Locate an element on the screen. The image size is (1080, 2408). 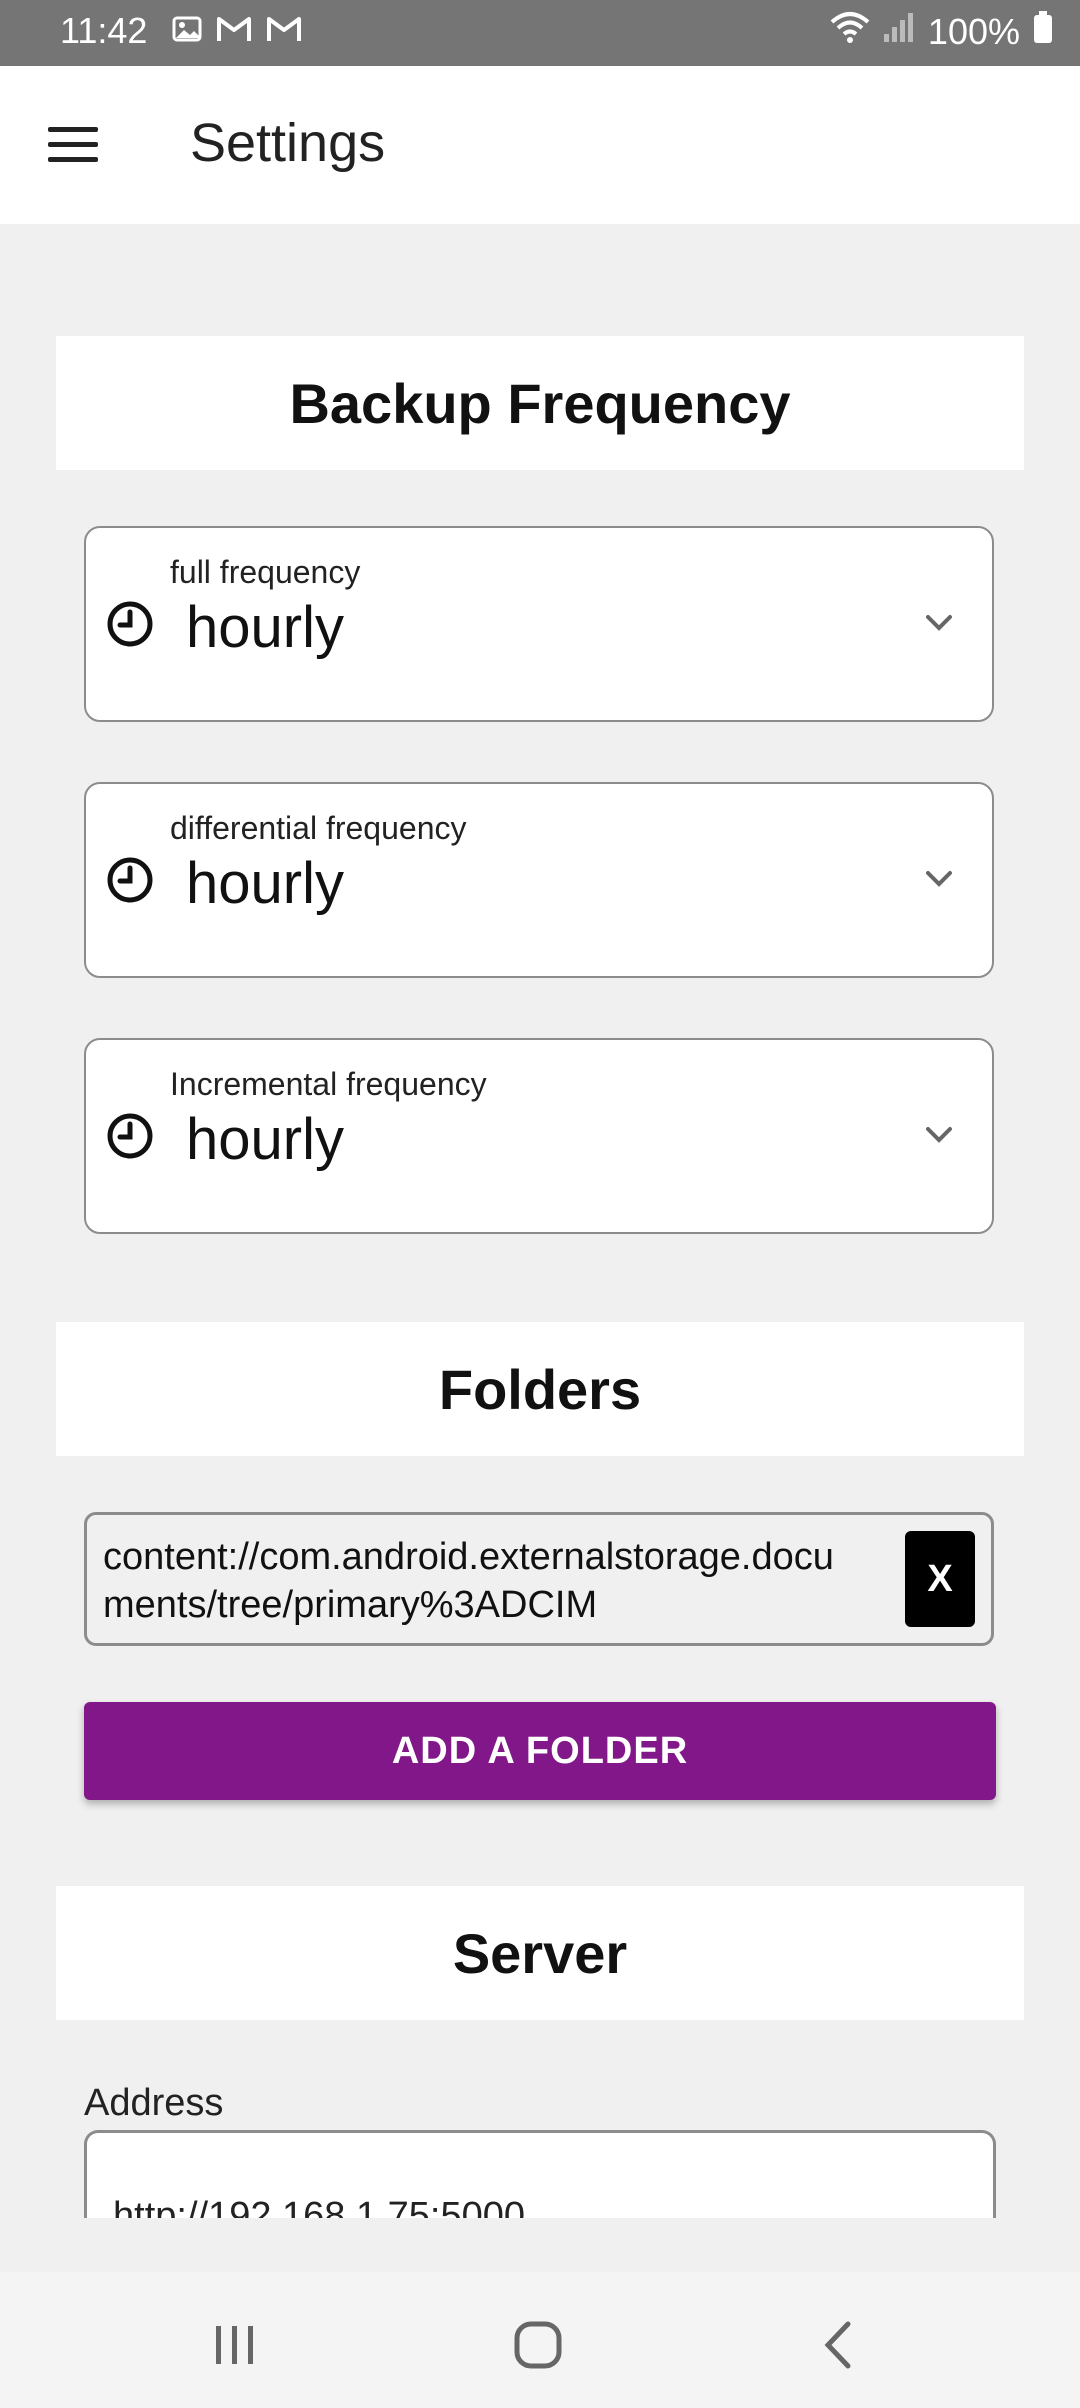
back-icon is located at coordinates (837, 2345).